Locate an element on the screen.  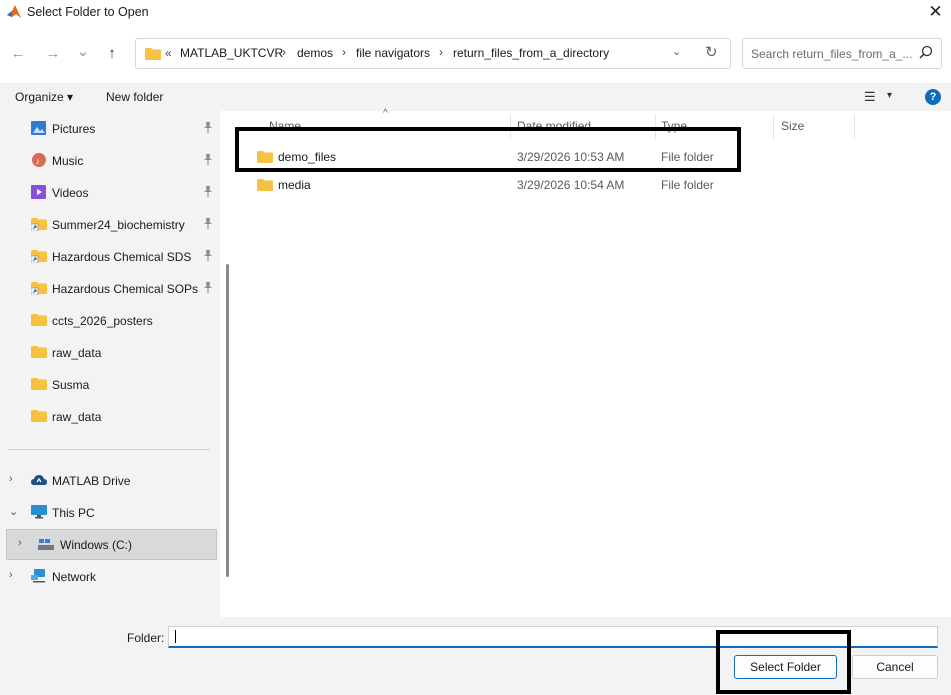
address-dropdown-icon: ⌄ is located at coordinates (676, 51).